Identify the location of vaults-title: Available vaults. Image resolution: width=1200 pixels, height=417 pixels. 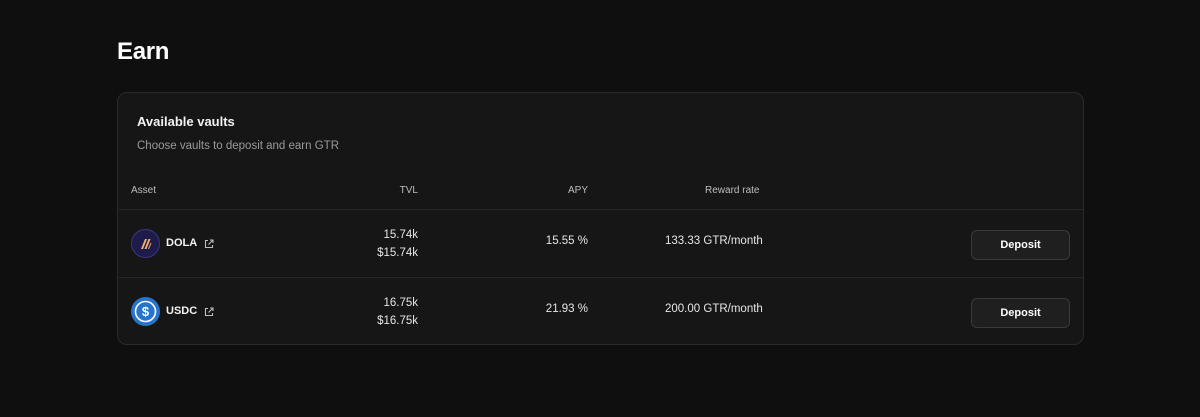
(186, 121).